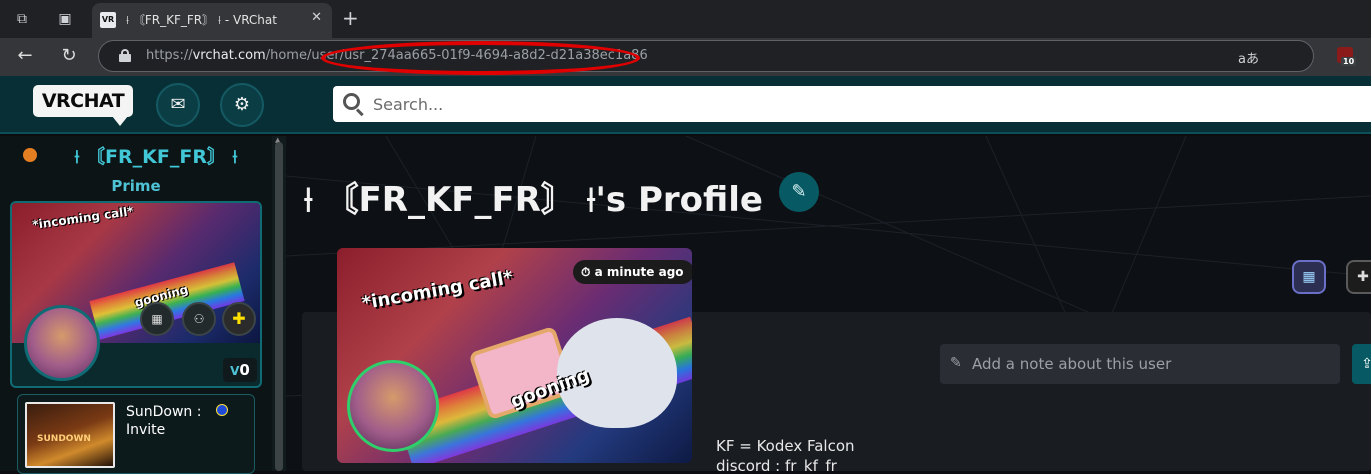 This screenshot has height=474, width=1371. I want to click on reload-icon: ↻, so click(69, 56).